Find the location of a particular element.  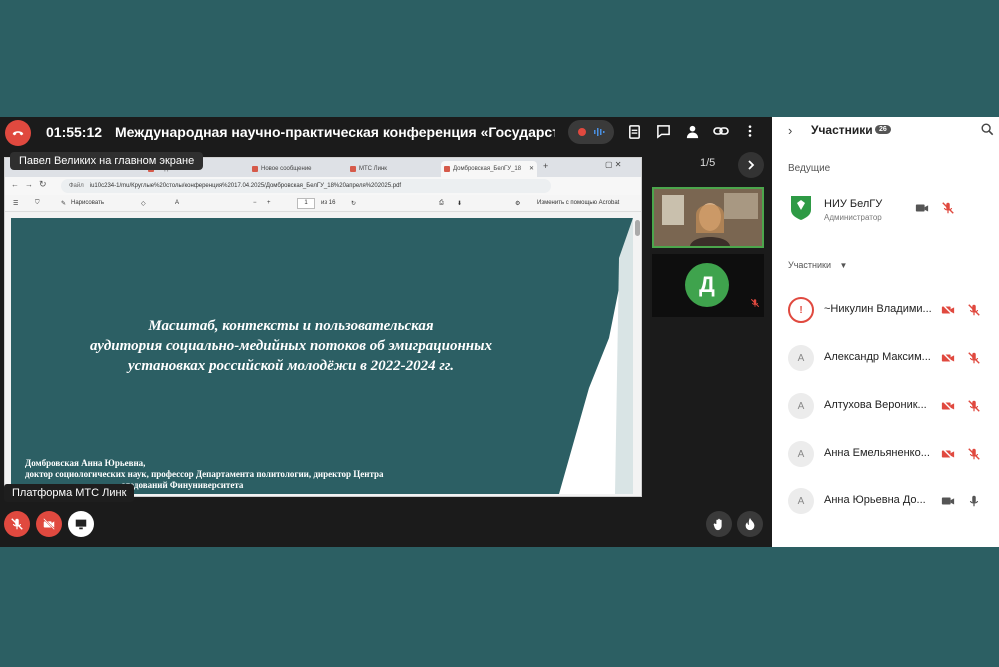

nav-back-icon: ← is located at coordinates (15, 184).